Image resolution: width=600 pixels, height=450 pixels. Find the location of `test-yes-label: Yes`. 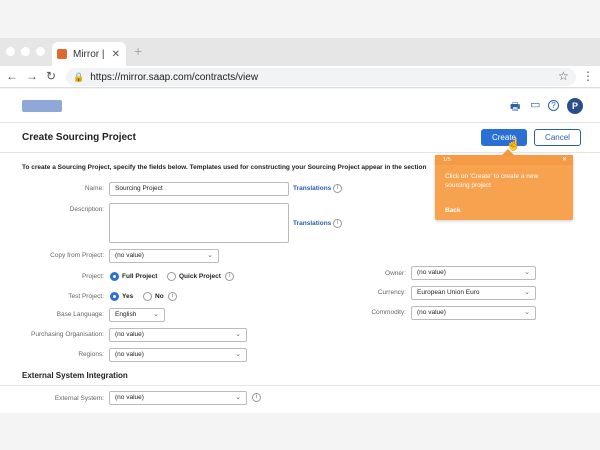

test-yes-label: Yes is located at coordinates (128, 296).